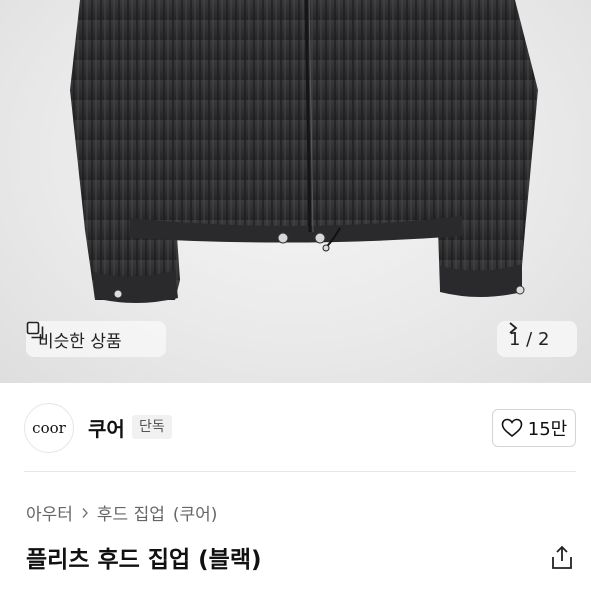 The height and width of the screenshot is (591, 591). Describe the element at coordinates (144, 560) in the screenshot. I see `product-title: 플리츠 후드 집업 (블랙)` at that location.